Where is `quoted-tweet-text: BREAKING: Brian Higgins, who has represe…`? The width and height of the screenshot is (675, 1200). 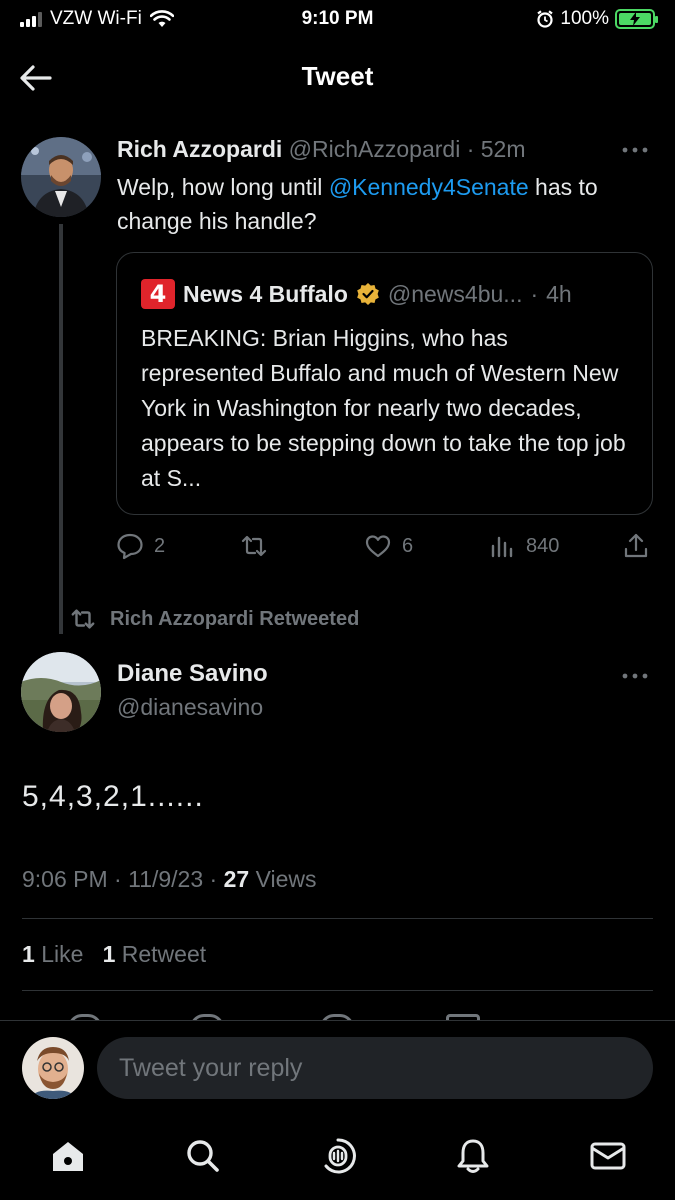 quoted-tweet-text: BREAKING: Brian Higgins, who has represe… is located at coordinates (383, 408).